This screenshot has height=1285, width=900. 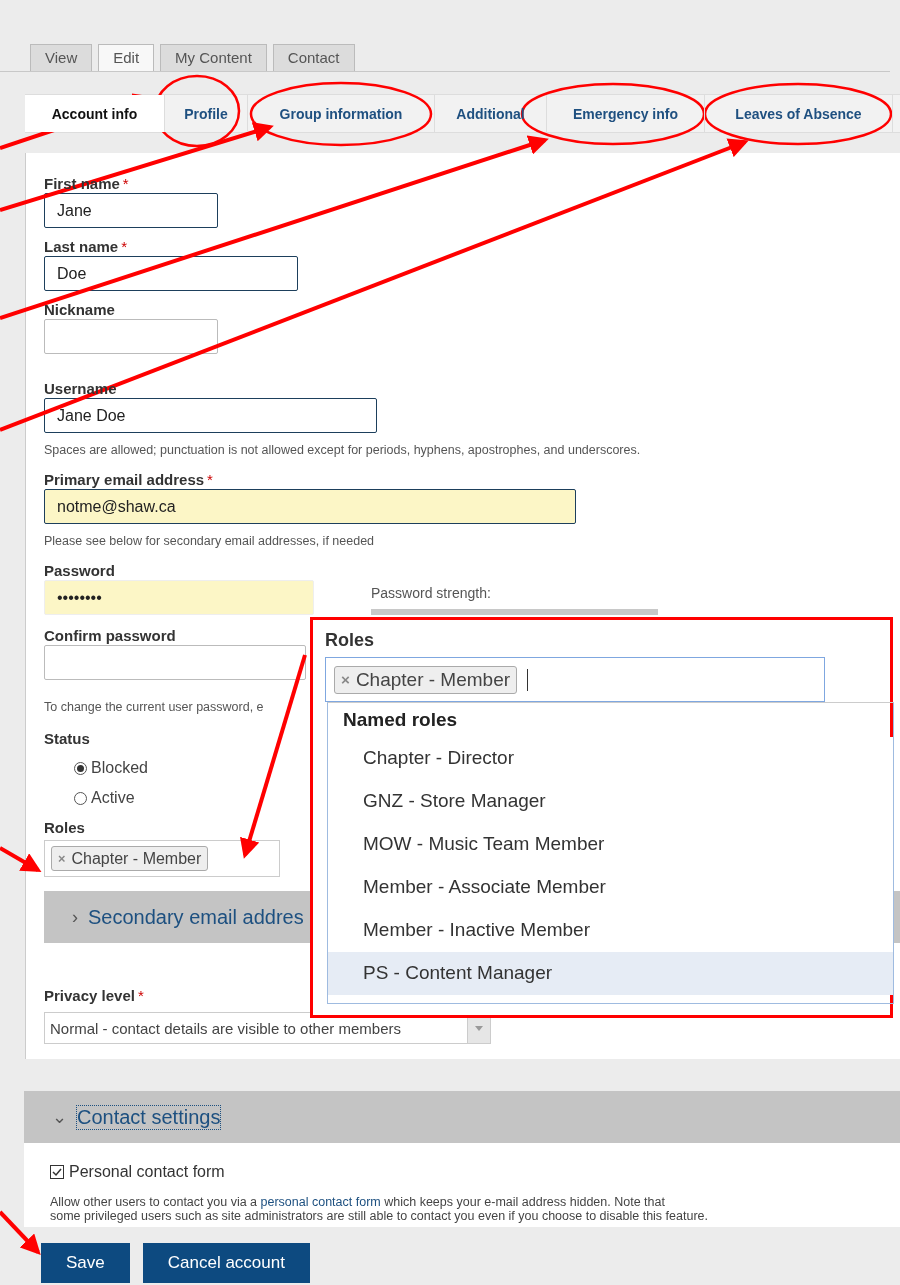 I want to click on section-title: Secondary email addres, so click(x=196, y=917).